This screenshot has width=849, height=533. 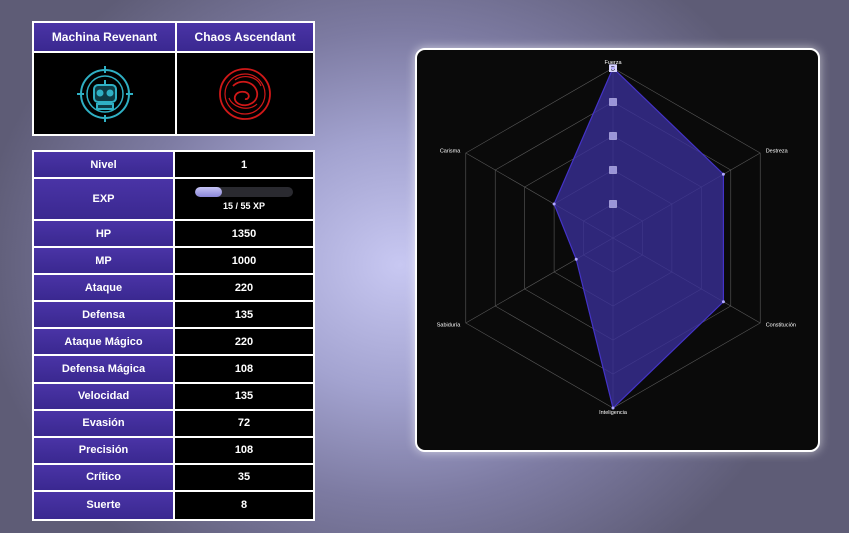 I want to click on stat-value-magic-defense: 108, so click(x=244, y=370).